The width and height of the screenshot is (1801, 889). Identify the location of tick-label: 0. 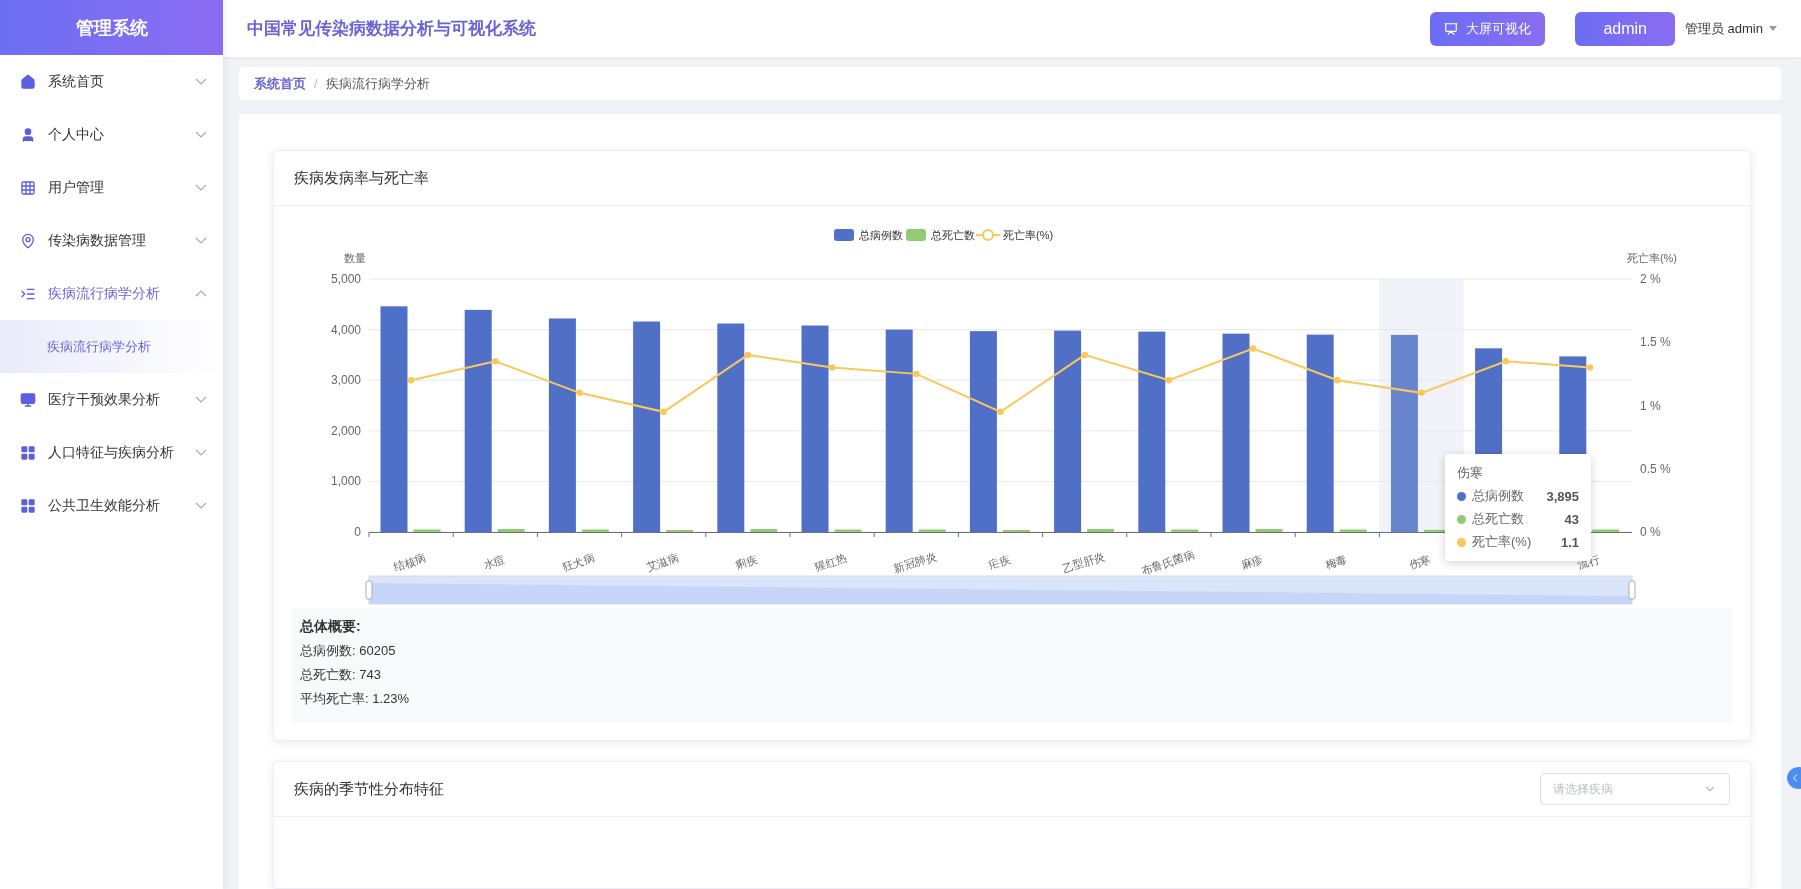
(357, 532).